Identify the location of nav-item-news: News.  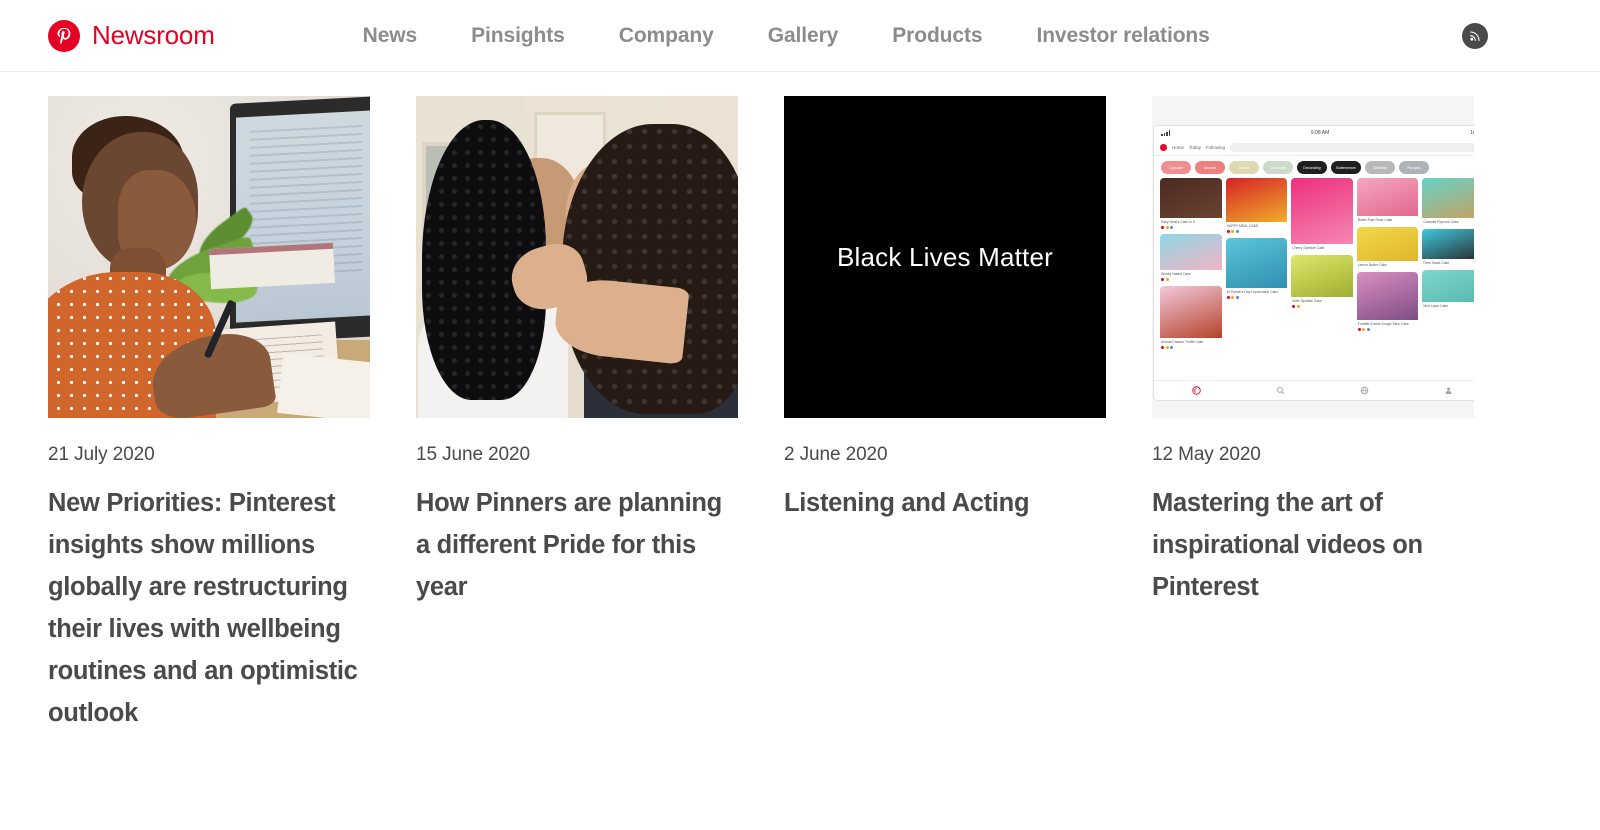
(390, 36).